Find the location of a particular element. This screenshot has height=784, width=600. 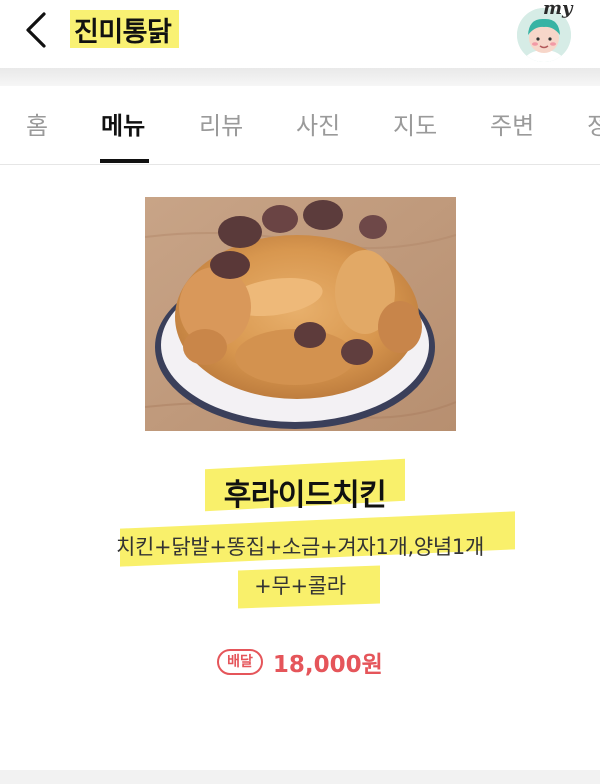

active-tab-indicator is located at coordinates (124, 161).